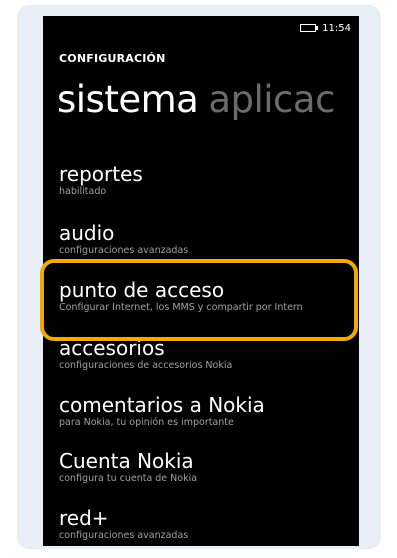  Describe the element at coordinates (87, 233) in the screenshot. I see `item-title: audio` at that location.